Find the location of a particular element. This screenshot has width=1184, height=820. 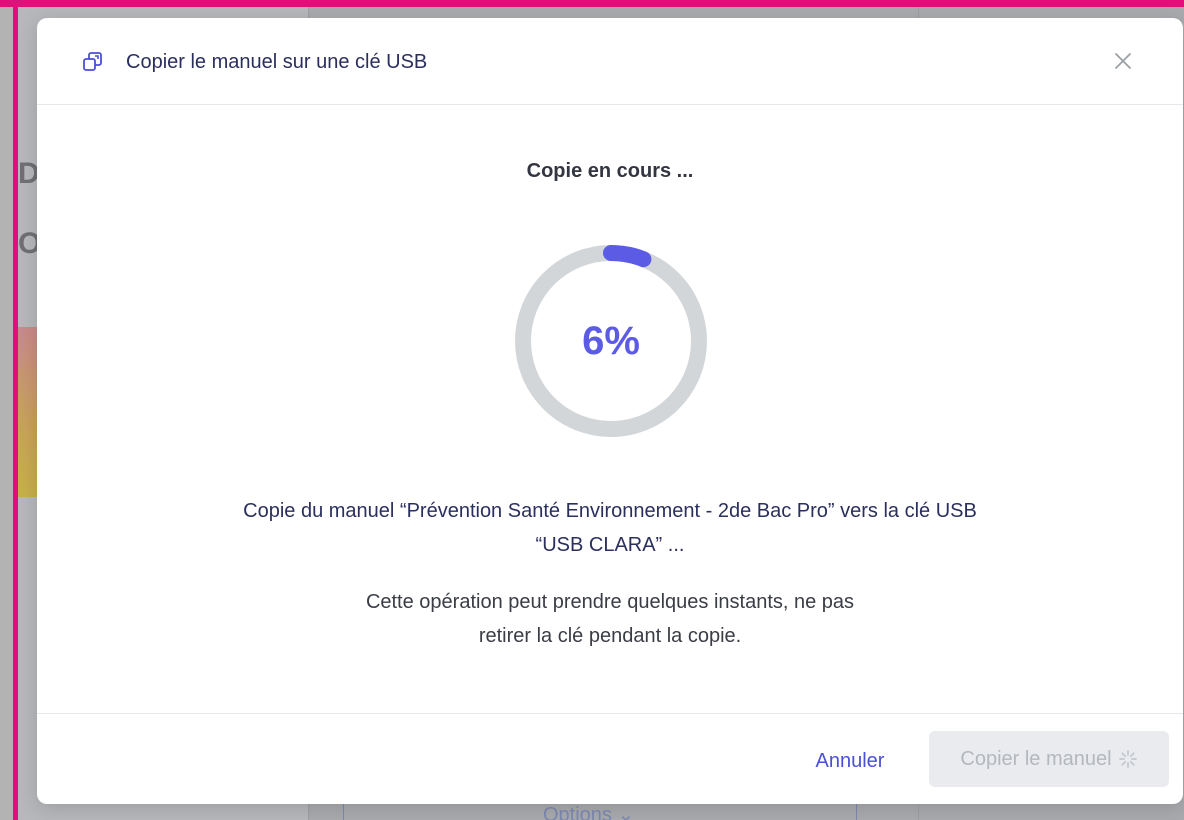

screenshot-frame-top is located at coordinates (592, 3).